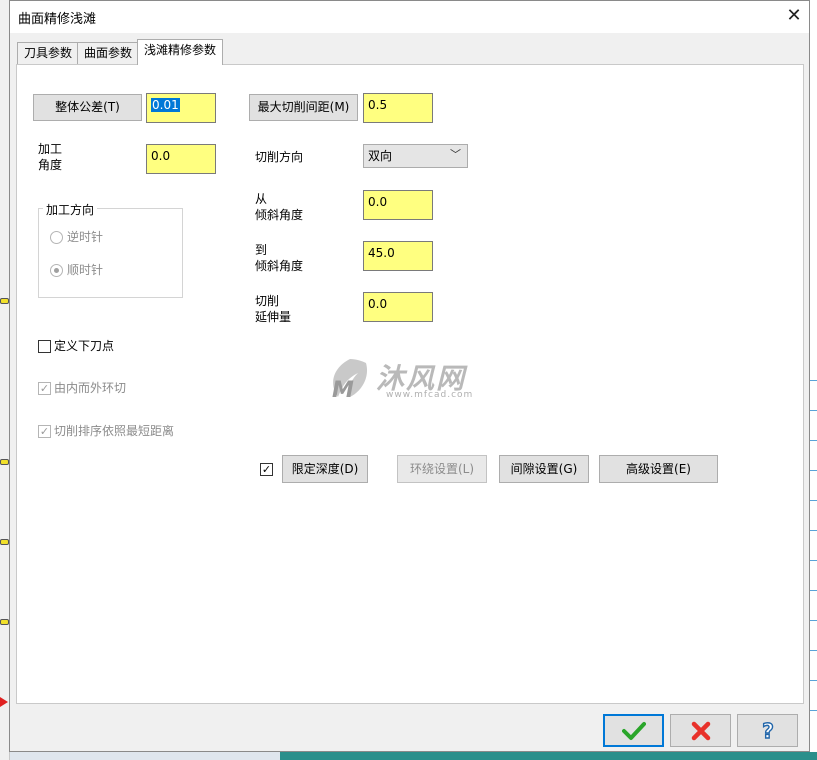 This screenshot has height=760, width=817. I want to click on from-angle-input: 0.0, so click(398, 205).